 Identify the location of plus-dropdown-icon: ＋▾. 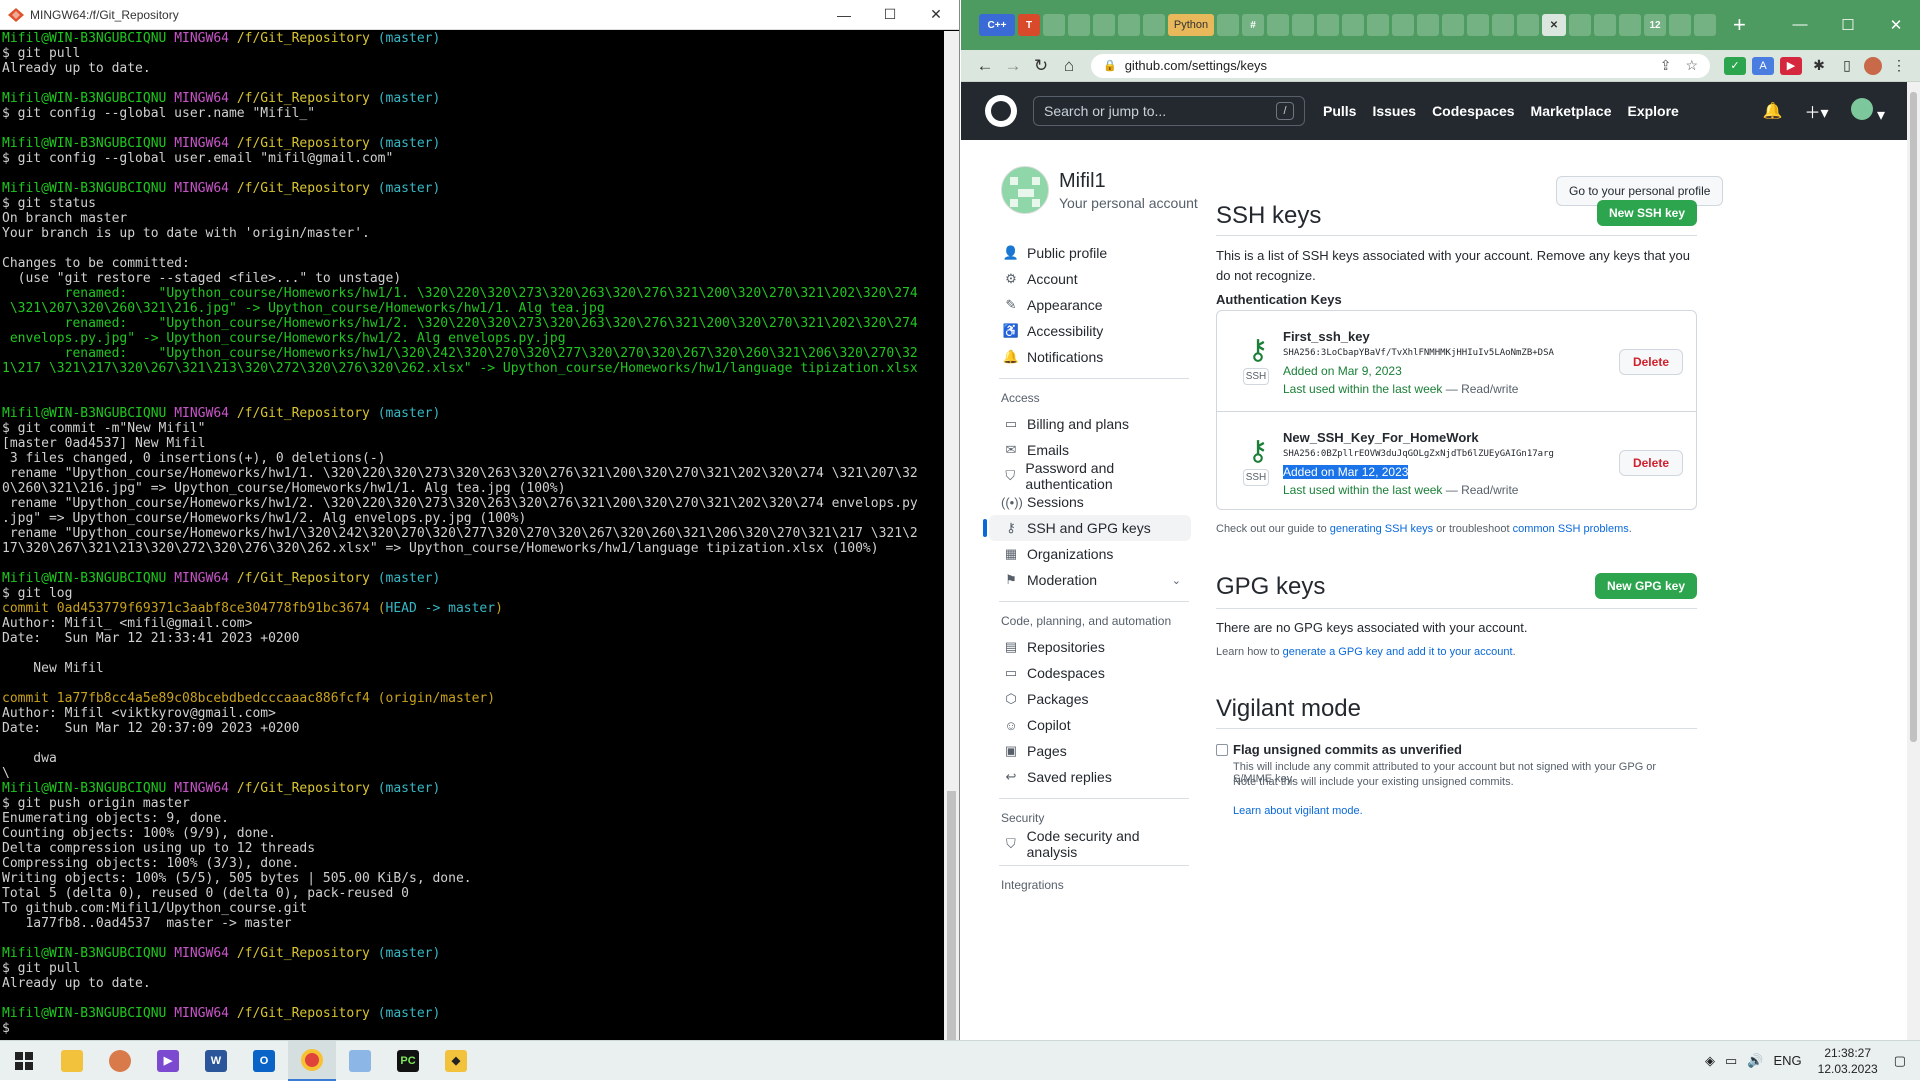
(1816, 111).